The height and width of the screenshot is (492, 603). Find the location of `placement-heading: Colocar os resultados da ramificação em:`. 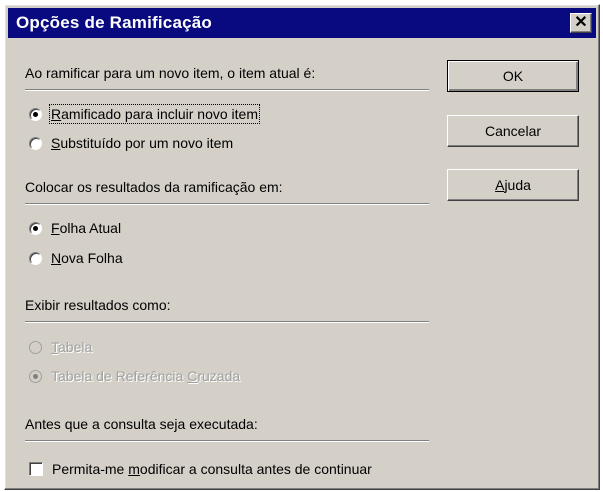

placement-heading: Colocar os resultados da ramificação em: is located at coordinates (154, 187).